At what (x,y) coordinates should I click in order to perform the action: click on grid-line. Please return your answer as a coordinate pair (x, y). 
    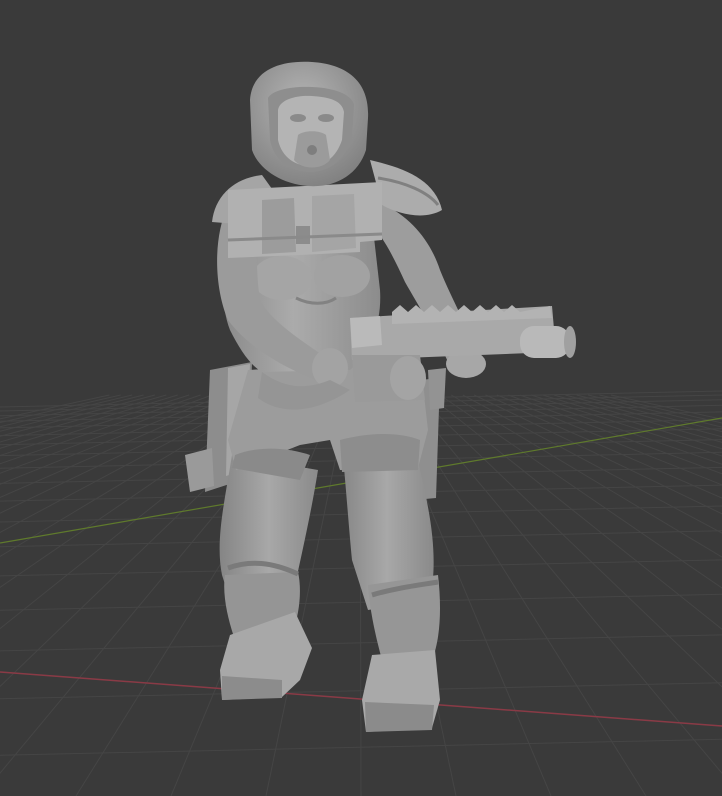
    Looking at the image, I should click on (620, 429).